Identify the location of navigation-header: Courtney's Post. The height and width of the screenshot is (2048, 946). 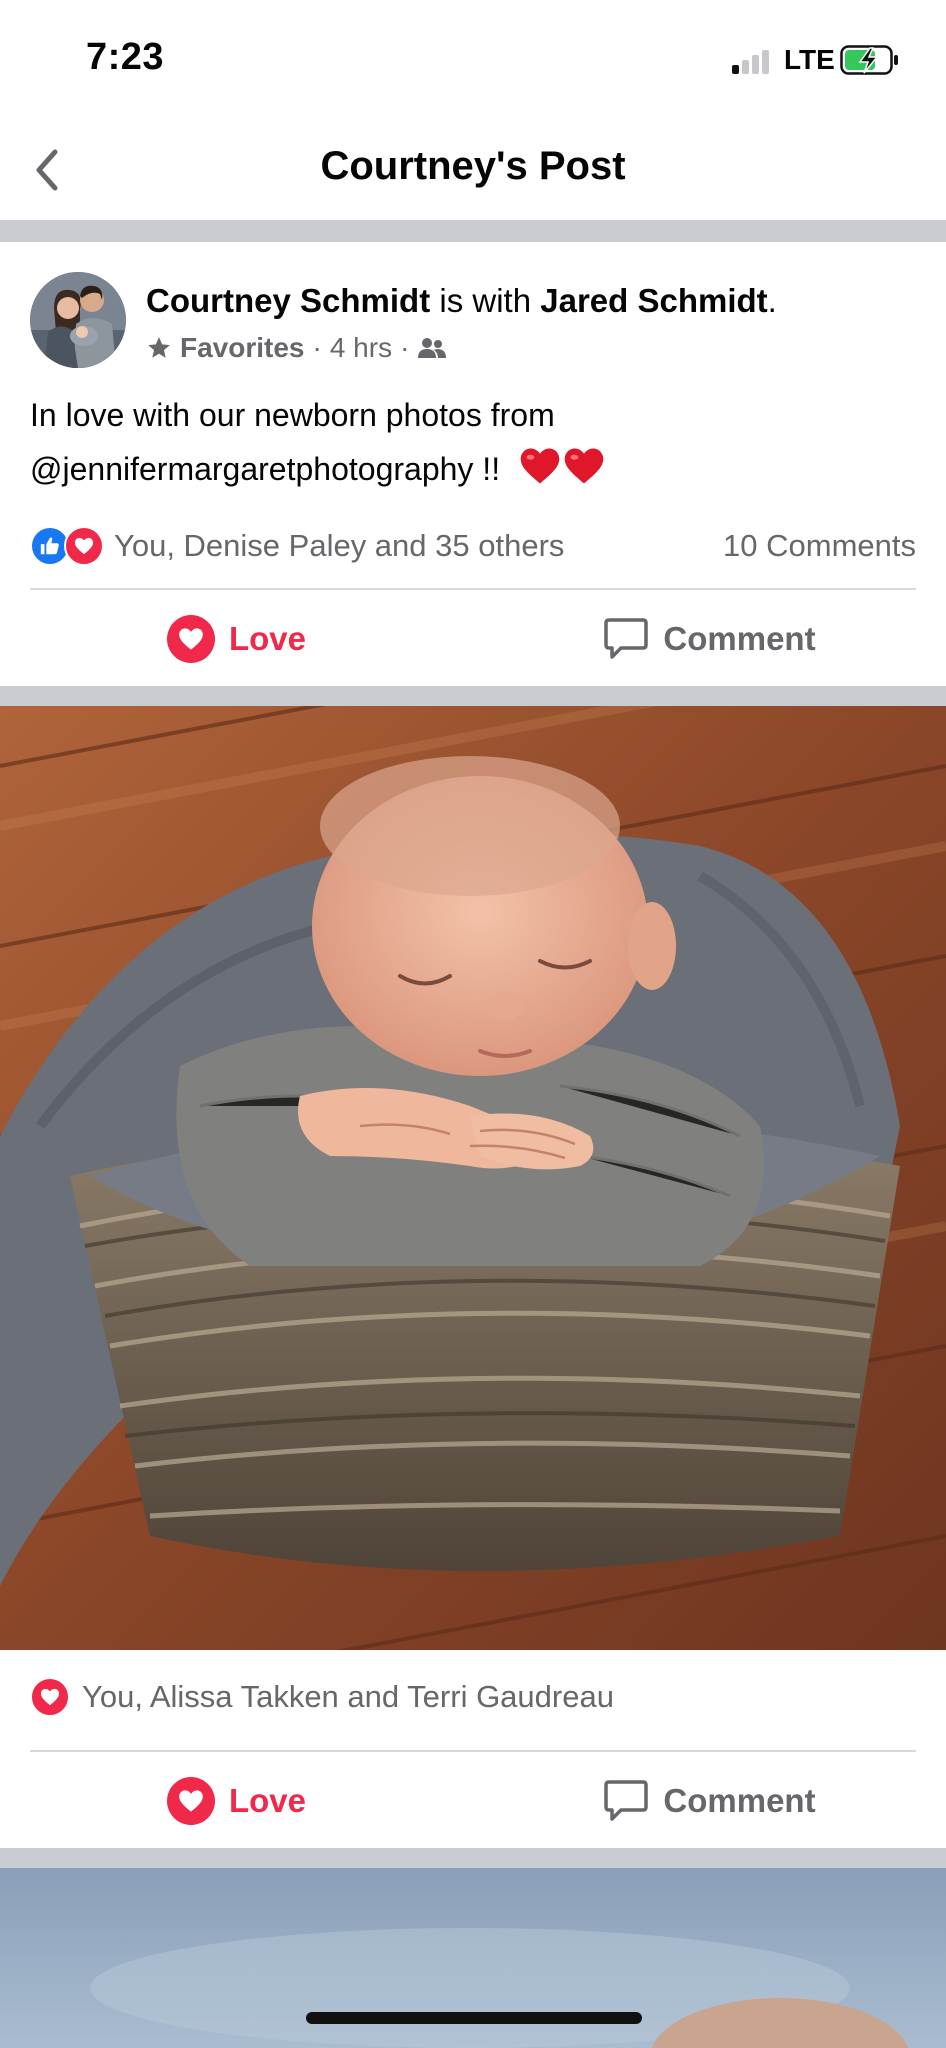
(473, 170).